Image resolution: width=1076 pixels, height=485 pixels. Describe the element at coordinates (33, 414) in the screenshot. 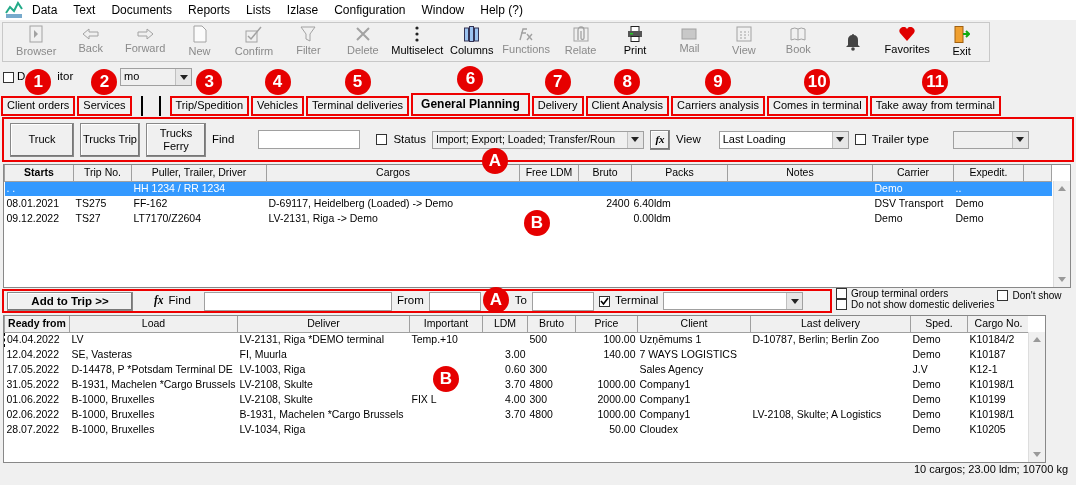

I see `table-cell-text: 02.06.2022` at that location.